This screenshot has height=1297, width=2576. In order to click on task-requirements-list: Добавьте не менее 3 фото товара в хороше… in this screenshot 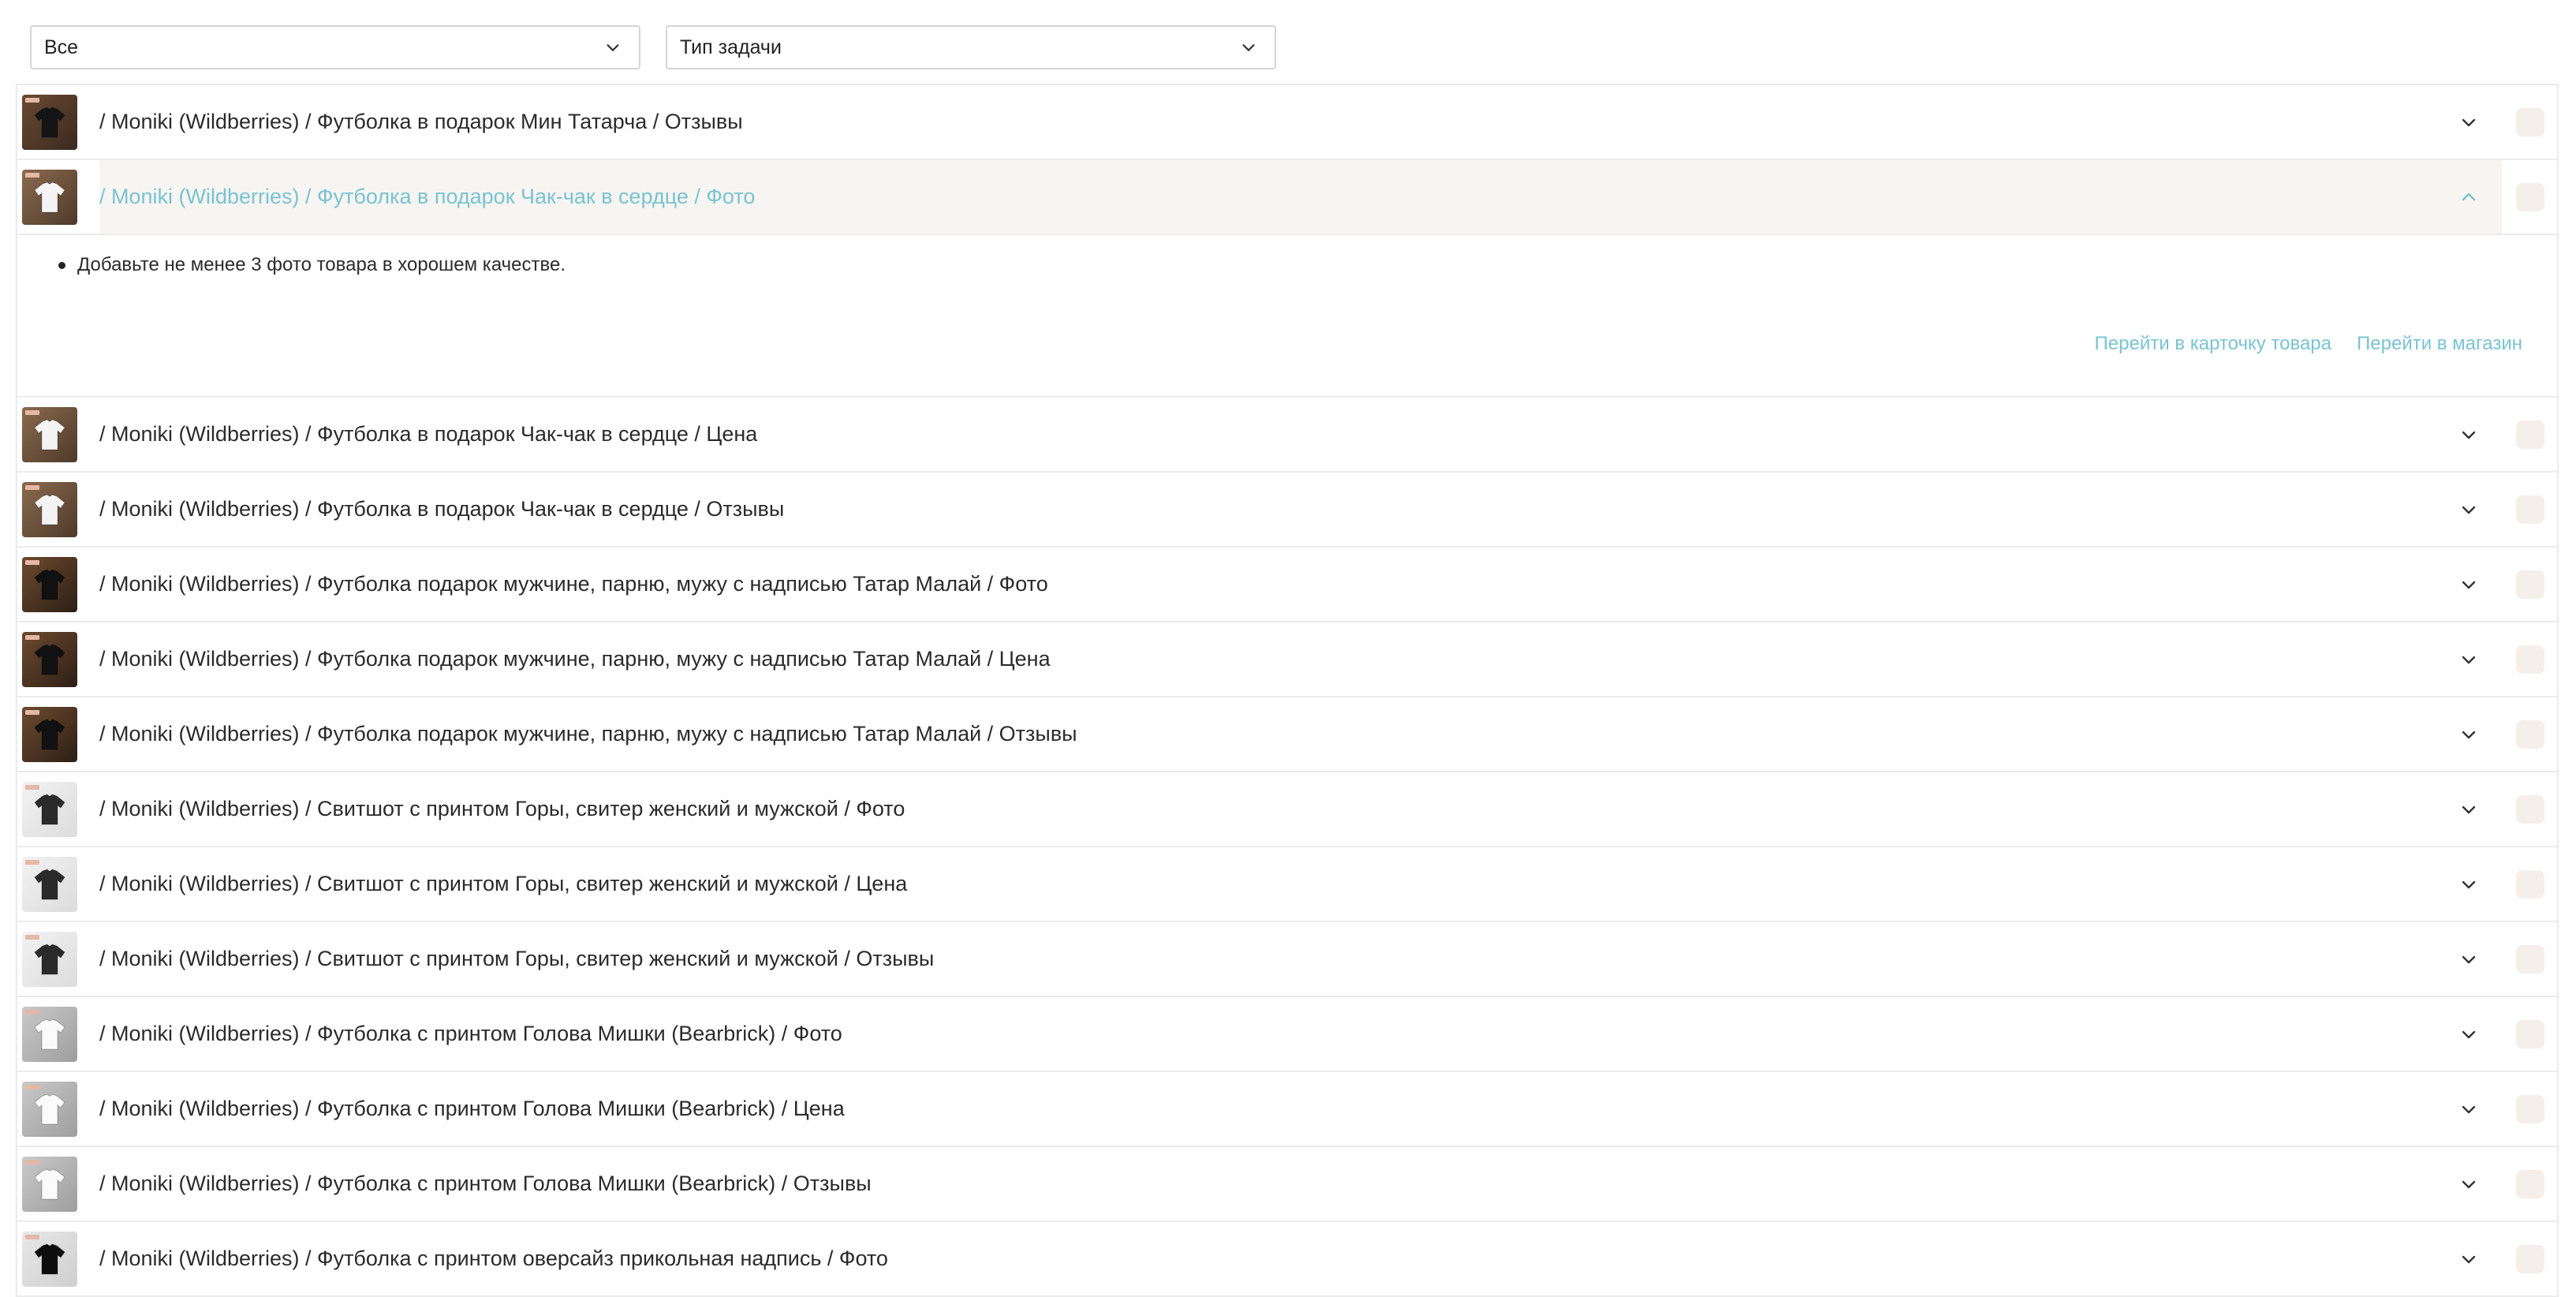, I will do `click(312, 265)`.